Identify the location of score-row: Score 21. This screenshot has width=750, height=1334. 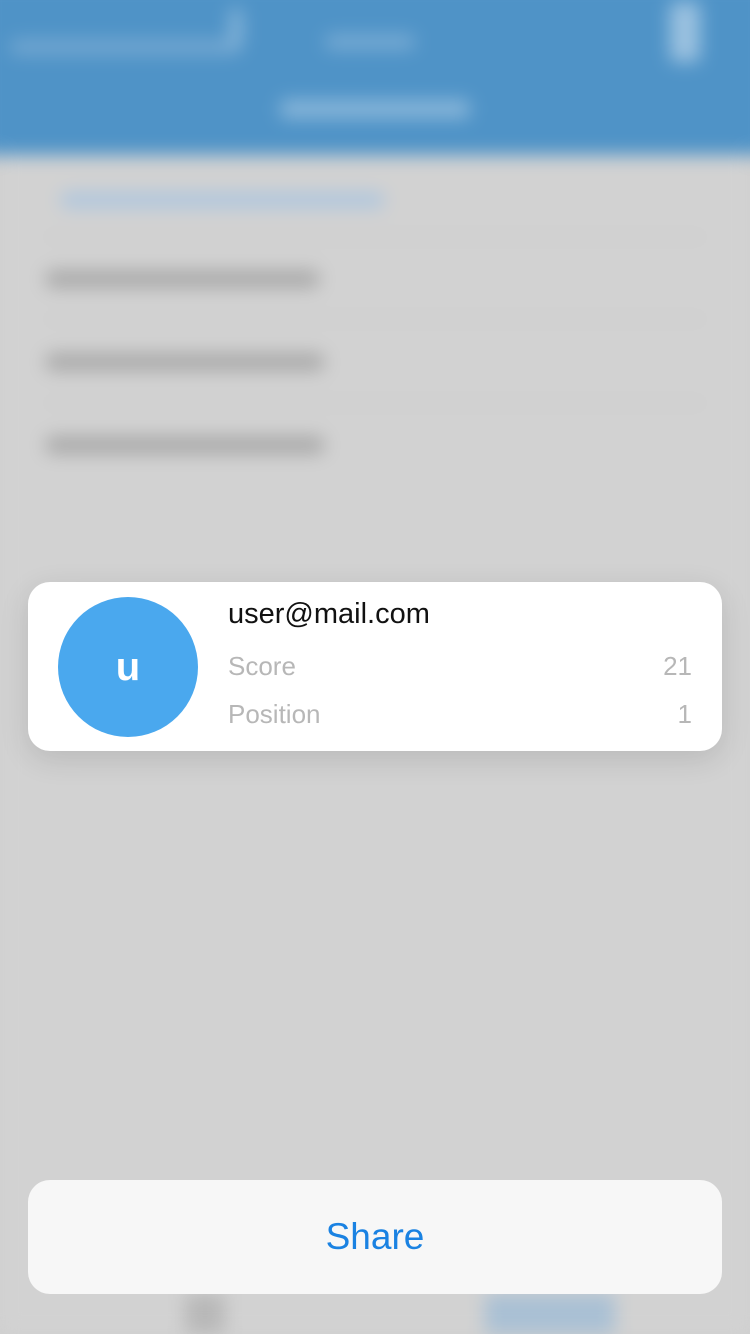
(460, 666).